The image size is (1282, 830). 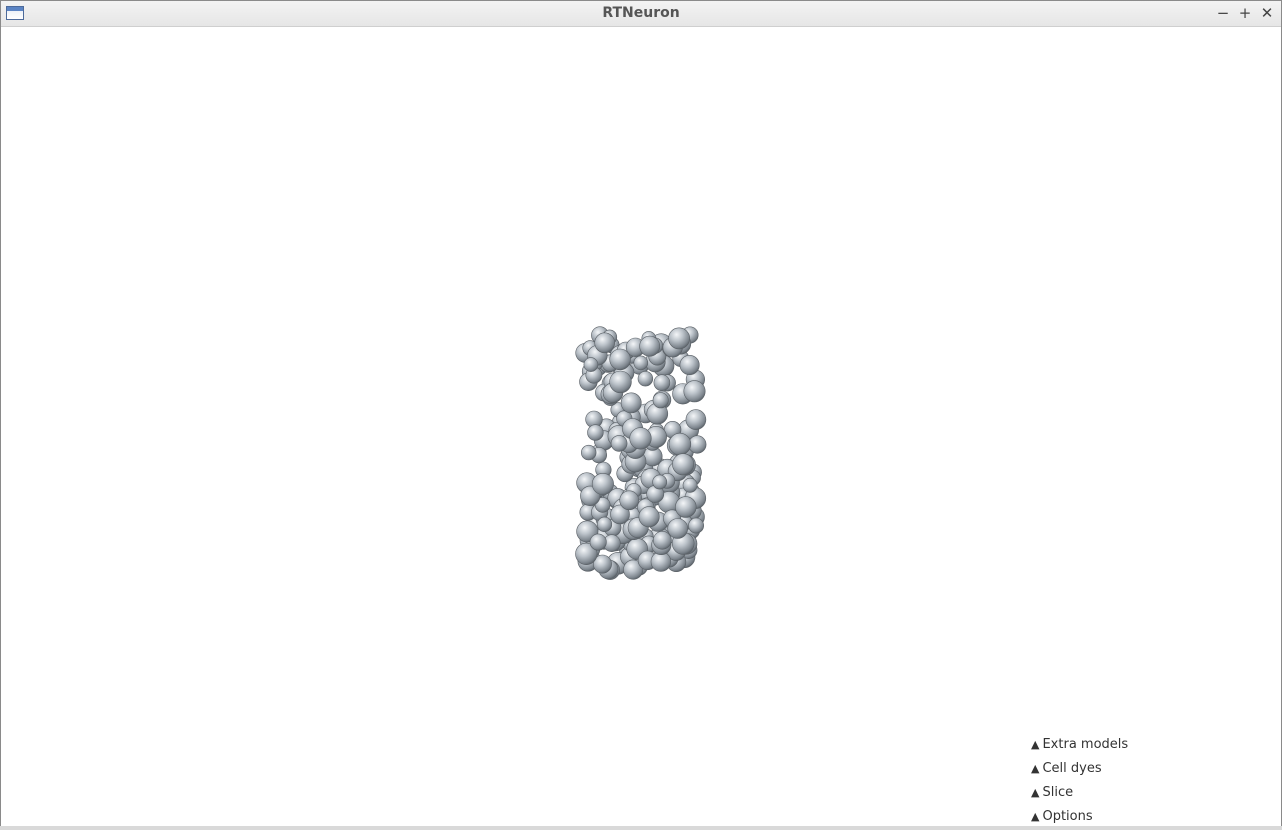 I want to click on panel-item-label: Cell dyes, so click(x=1072, y=768).